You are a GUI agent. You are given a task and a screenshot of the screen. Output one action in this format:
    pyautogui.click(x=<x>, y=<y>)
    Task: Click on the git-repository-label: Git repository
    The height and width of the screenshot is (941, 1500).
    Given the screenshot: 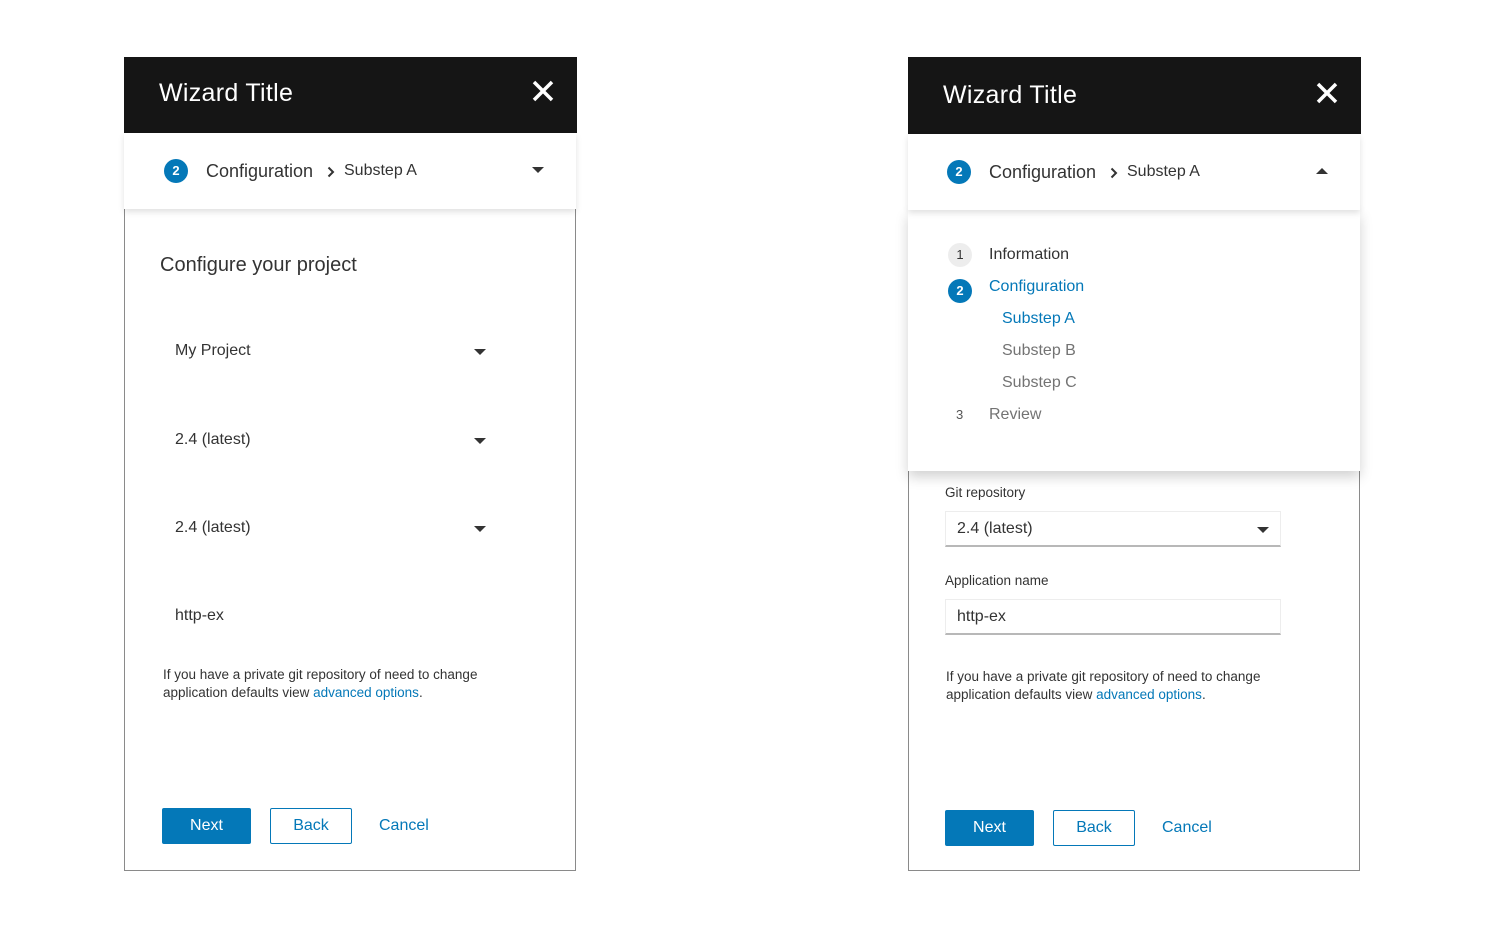 What is the action you would take?
    pyautogui.click(x=985, y=492)
    